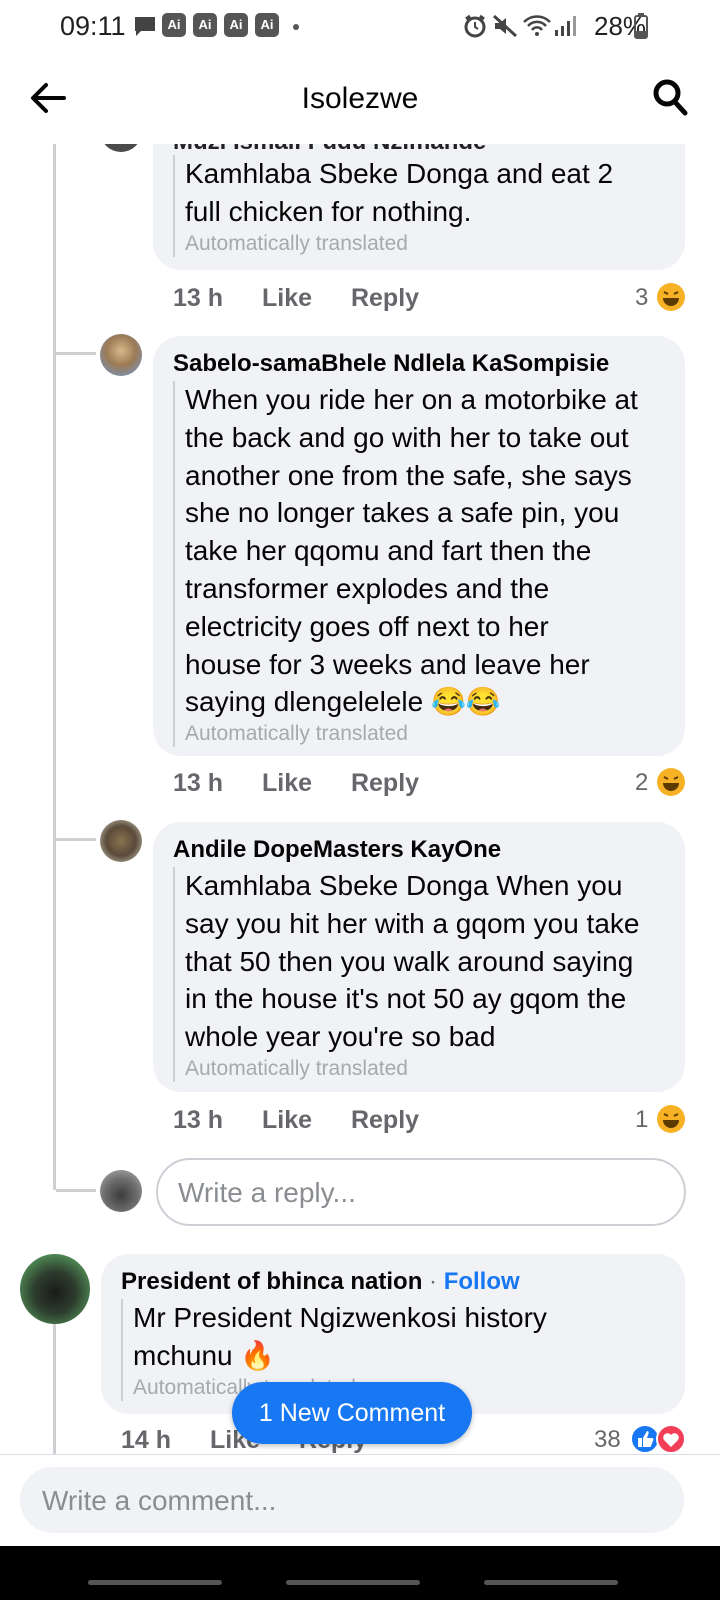  What do you see at coordinates (411, 399) in the screenshot?
I see `comment-text-line: When you ride her on a motorbike at` at bounding box center [411, 399].